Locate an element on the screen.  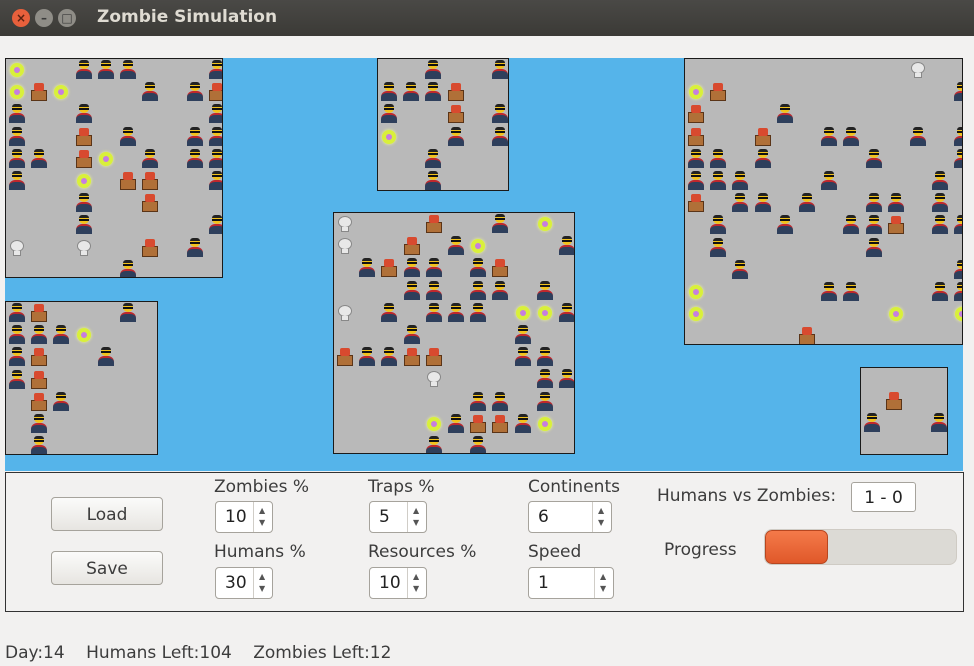
zombies-percent-spinner: 10 ▲ ▼ is located at coordinates (244, 517).